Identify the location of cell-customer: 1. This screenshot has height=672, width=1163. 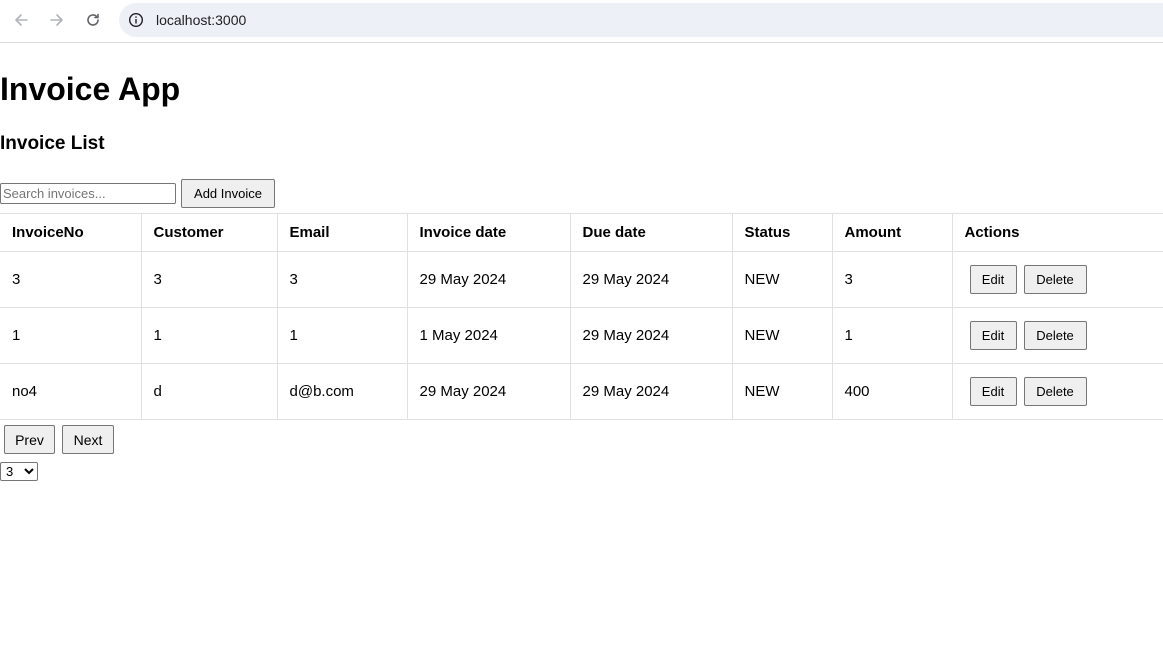
(209, 335).